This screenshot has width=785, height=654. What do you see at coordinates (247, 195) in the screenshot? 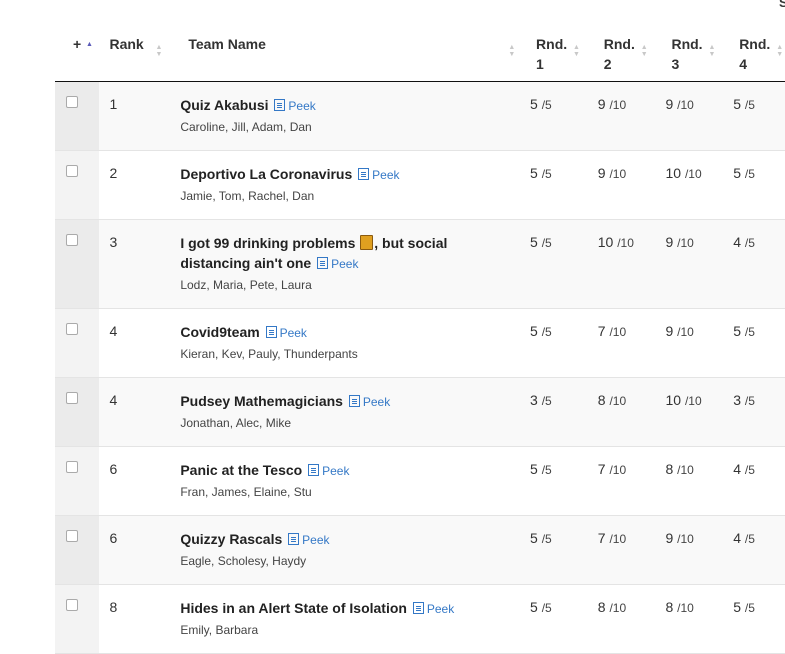
I see `team-members: Jamie, Tom, Rachel, Dan` at bounding box center [247, 195].